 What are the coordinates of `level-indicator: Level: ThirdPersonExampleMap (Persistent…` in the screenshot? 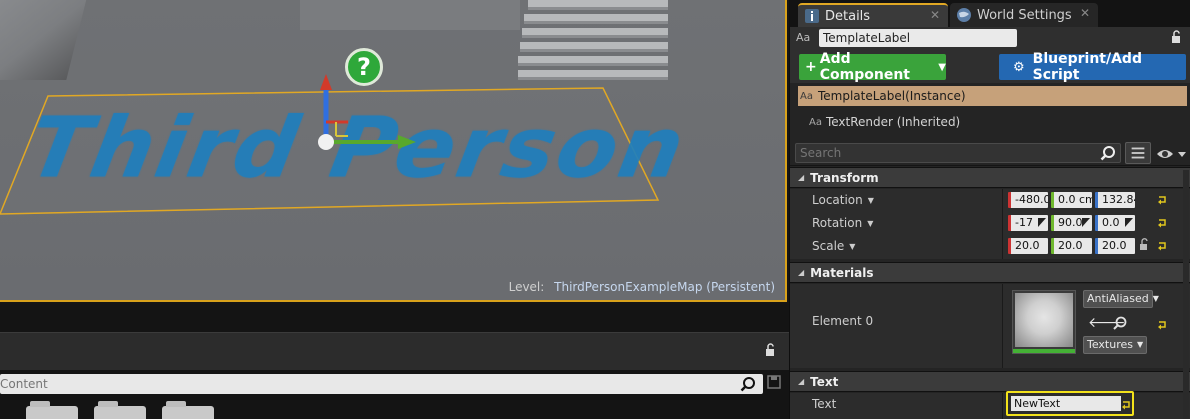 It's located at (642, 287).